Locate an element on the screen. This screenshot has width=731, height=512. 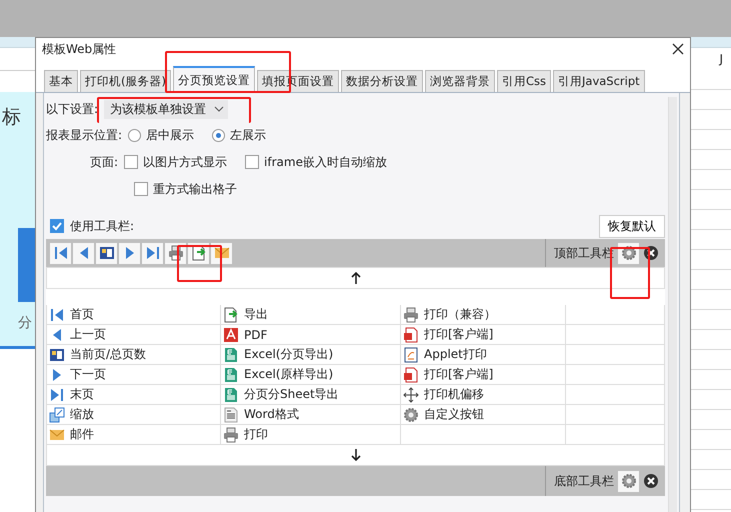
toolbar-option: 邮件 is located at coordinates (82, 434).